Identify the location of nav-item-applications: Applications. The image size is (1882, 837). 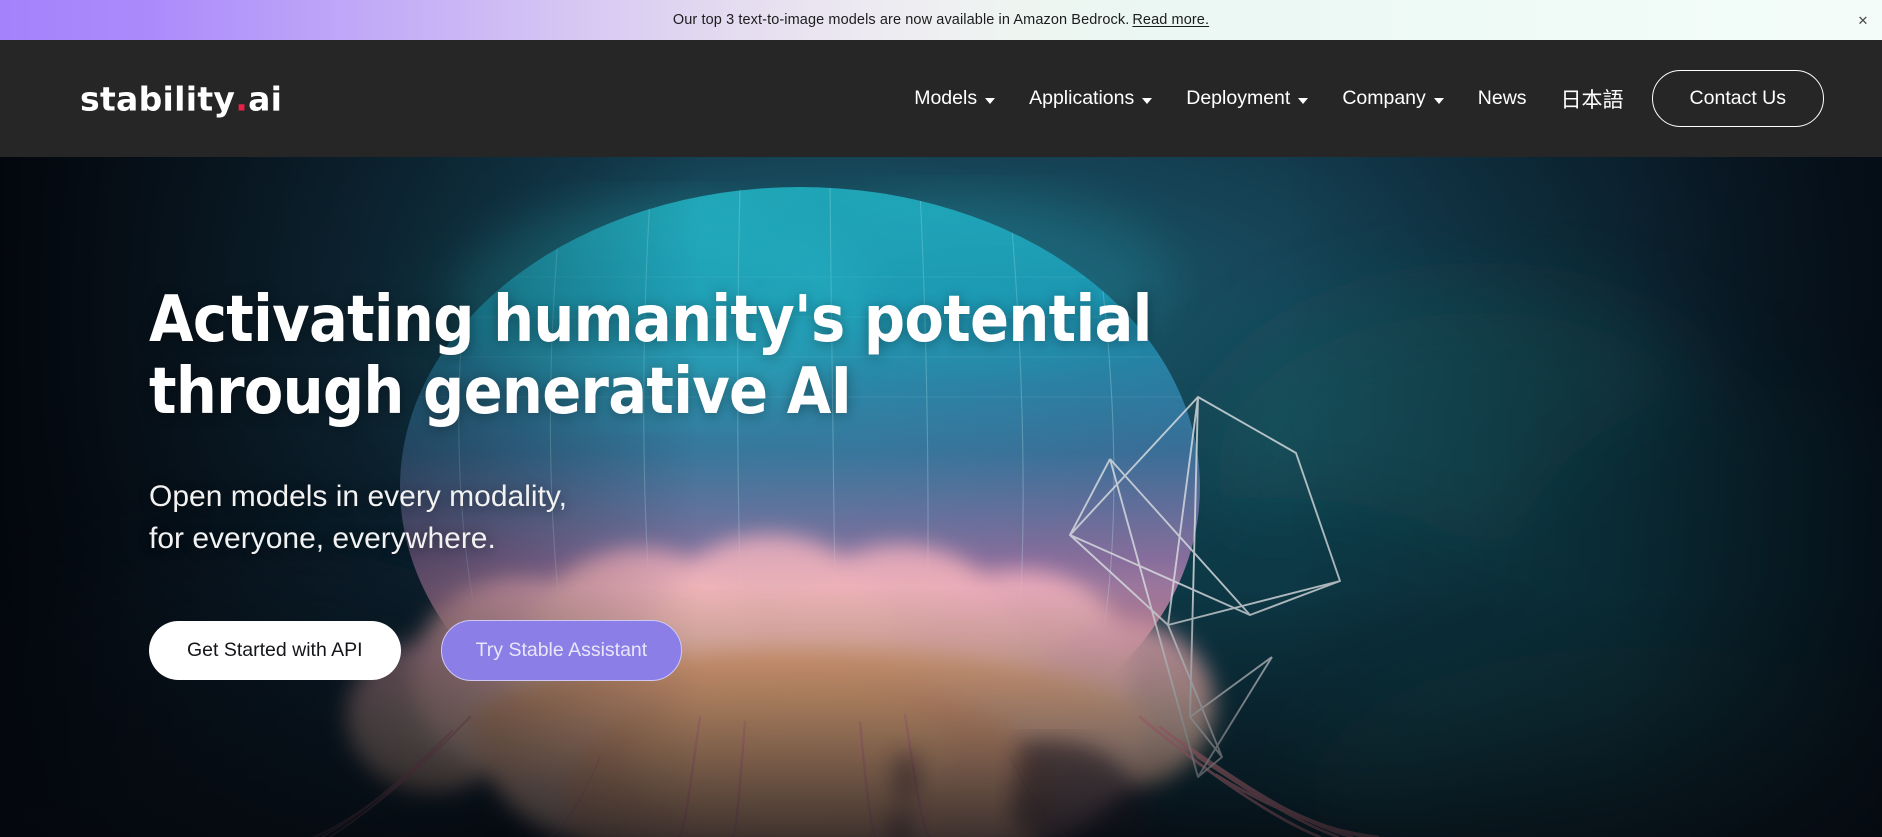
(1091, 98).